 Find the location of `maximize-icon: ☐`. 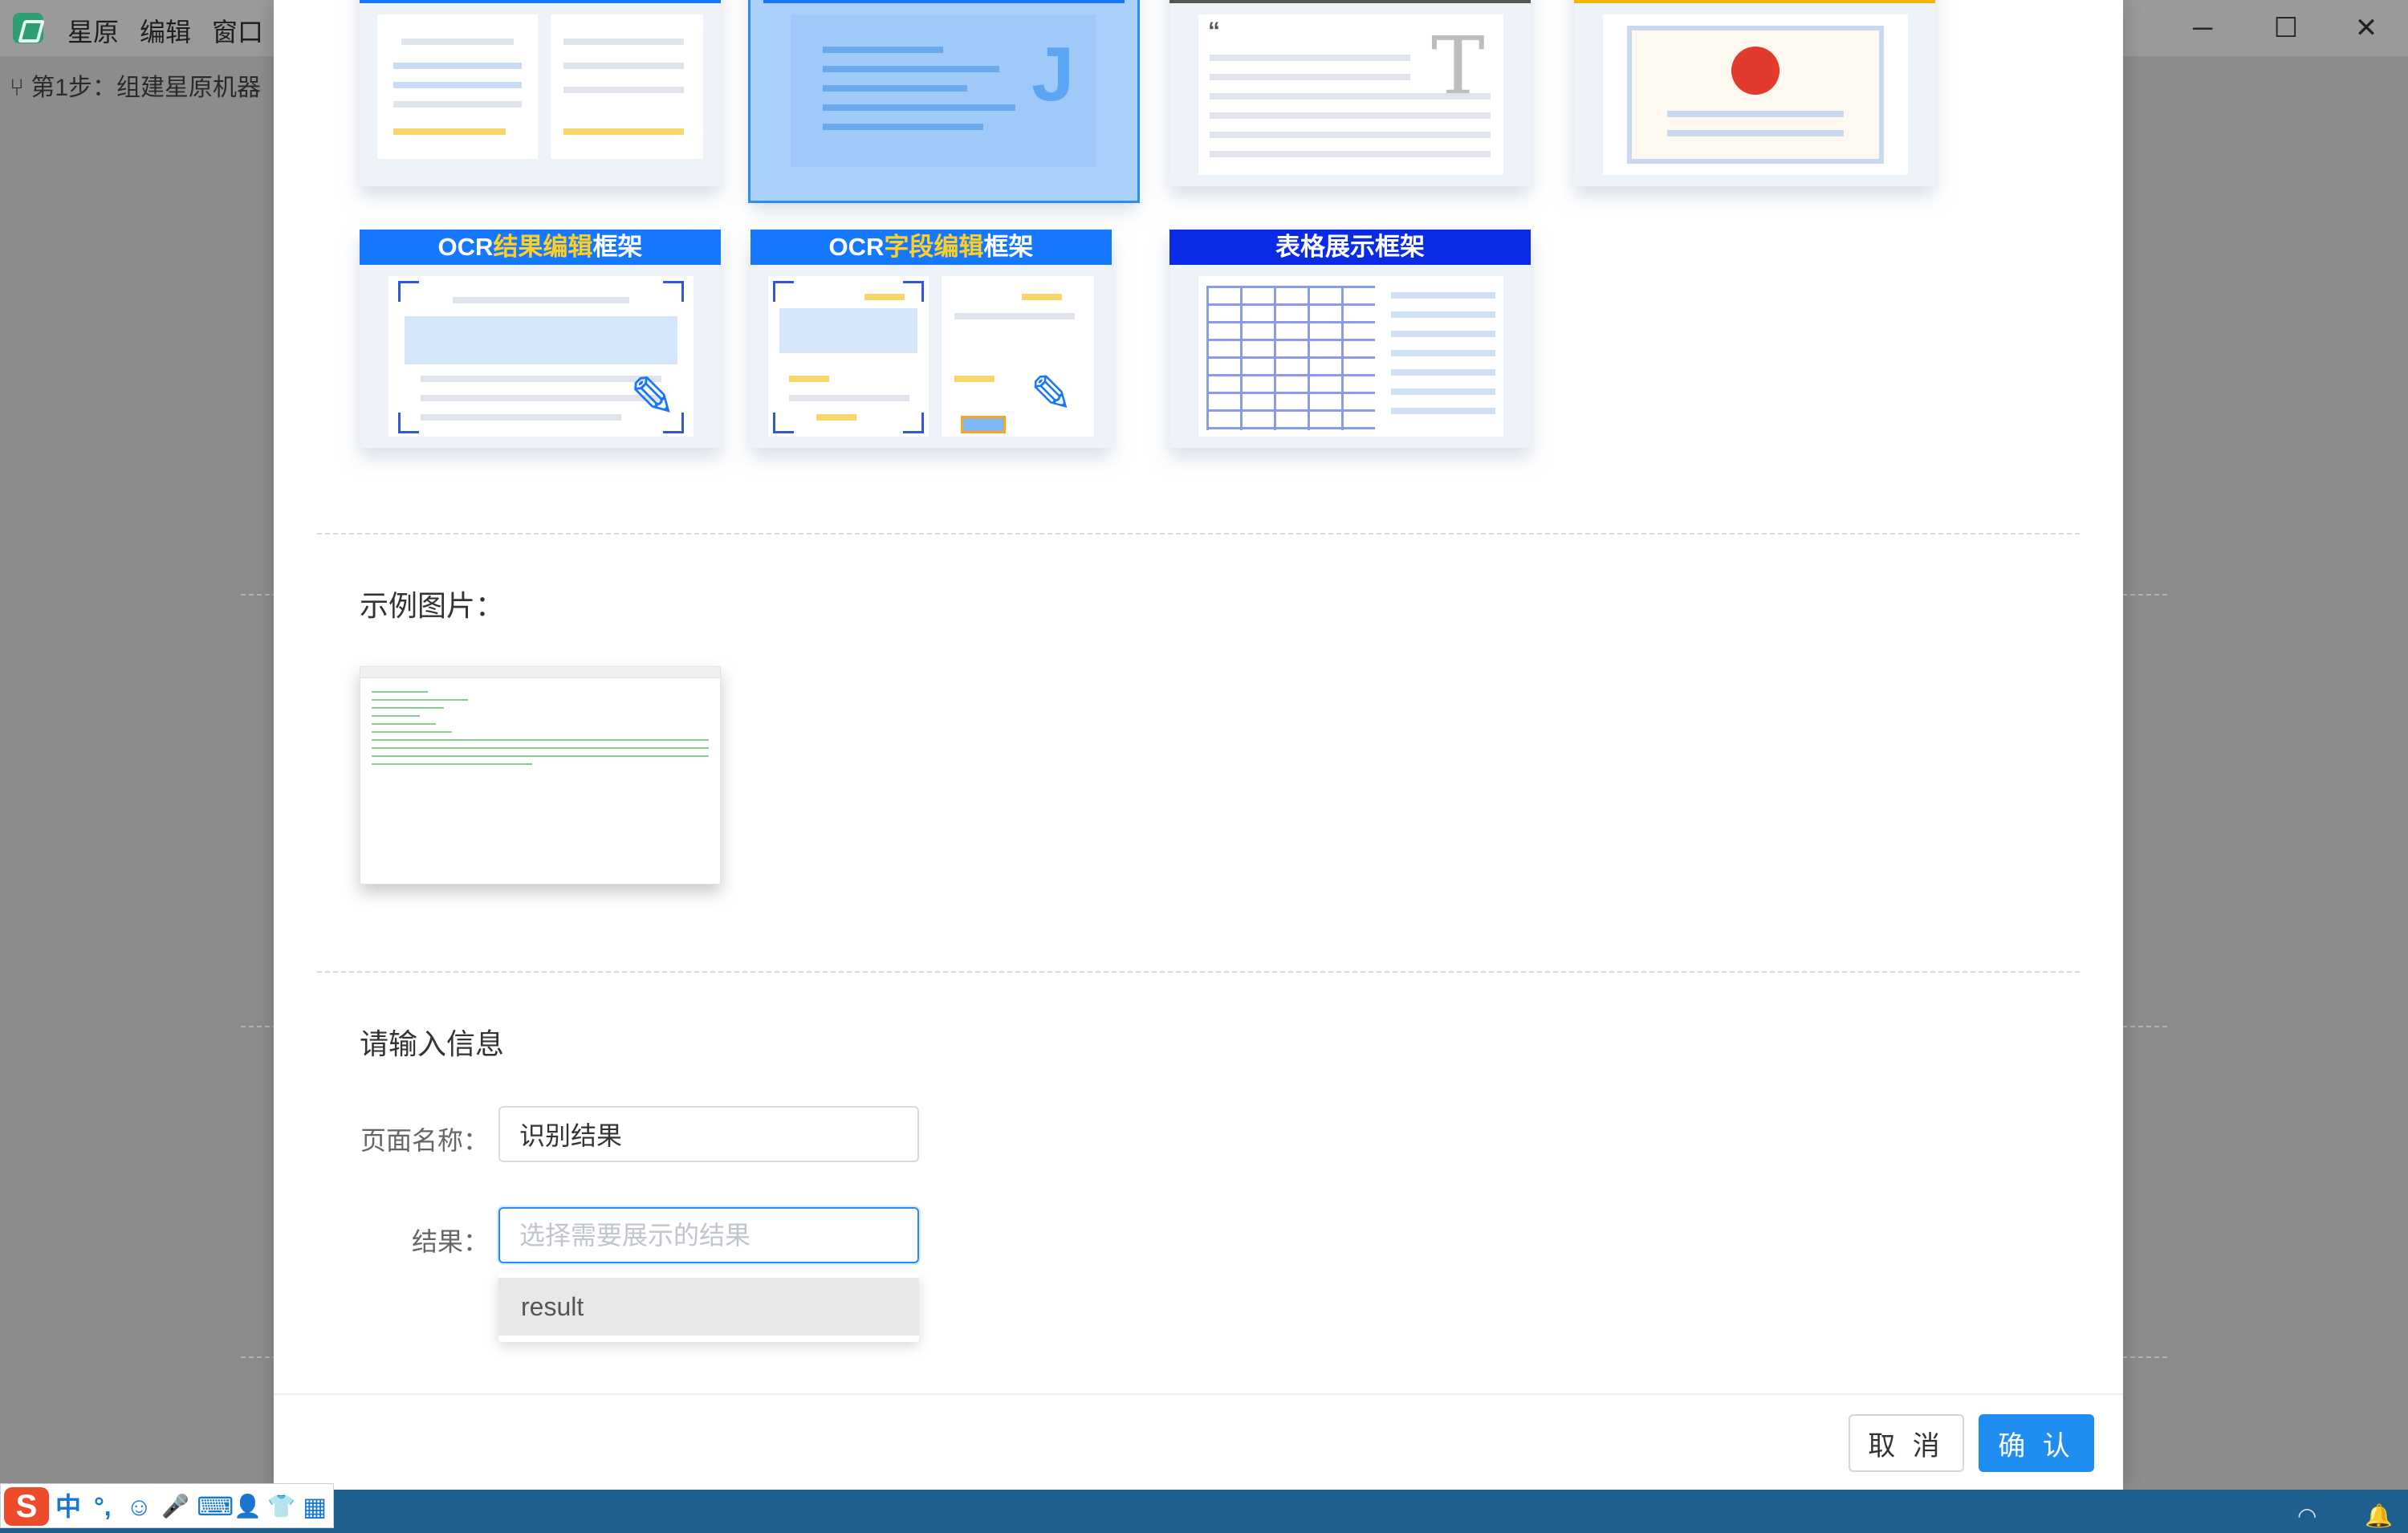

maximize-icon: ☐ is located at coordinates (2286, 28).